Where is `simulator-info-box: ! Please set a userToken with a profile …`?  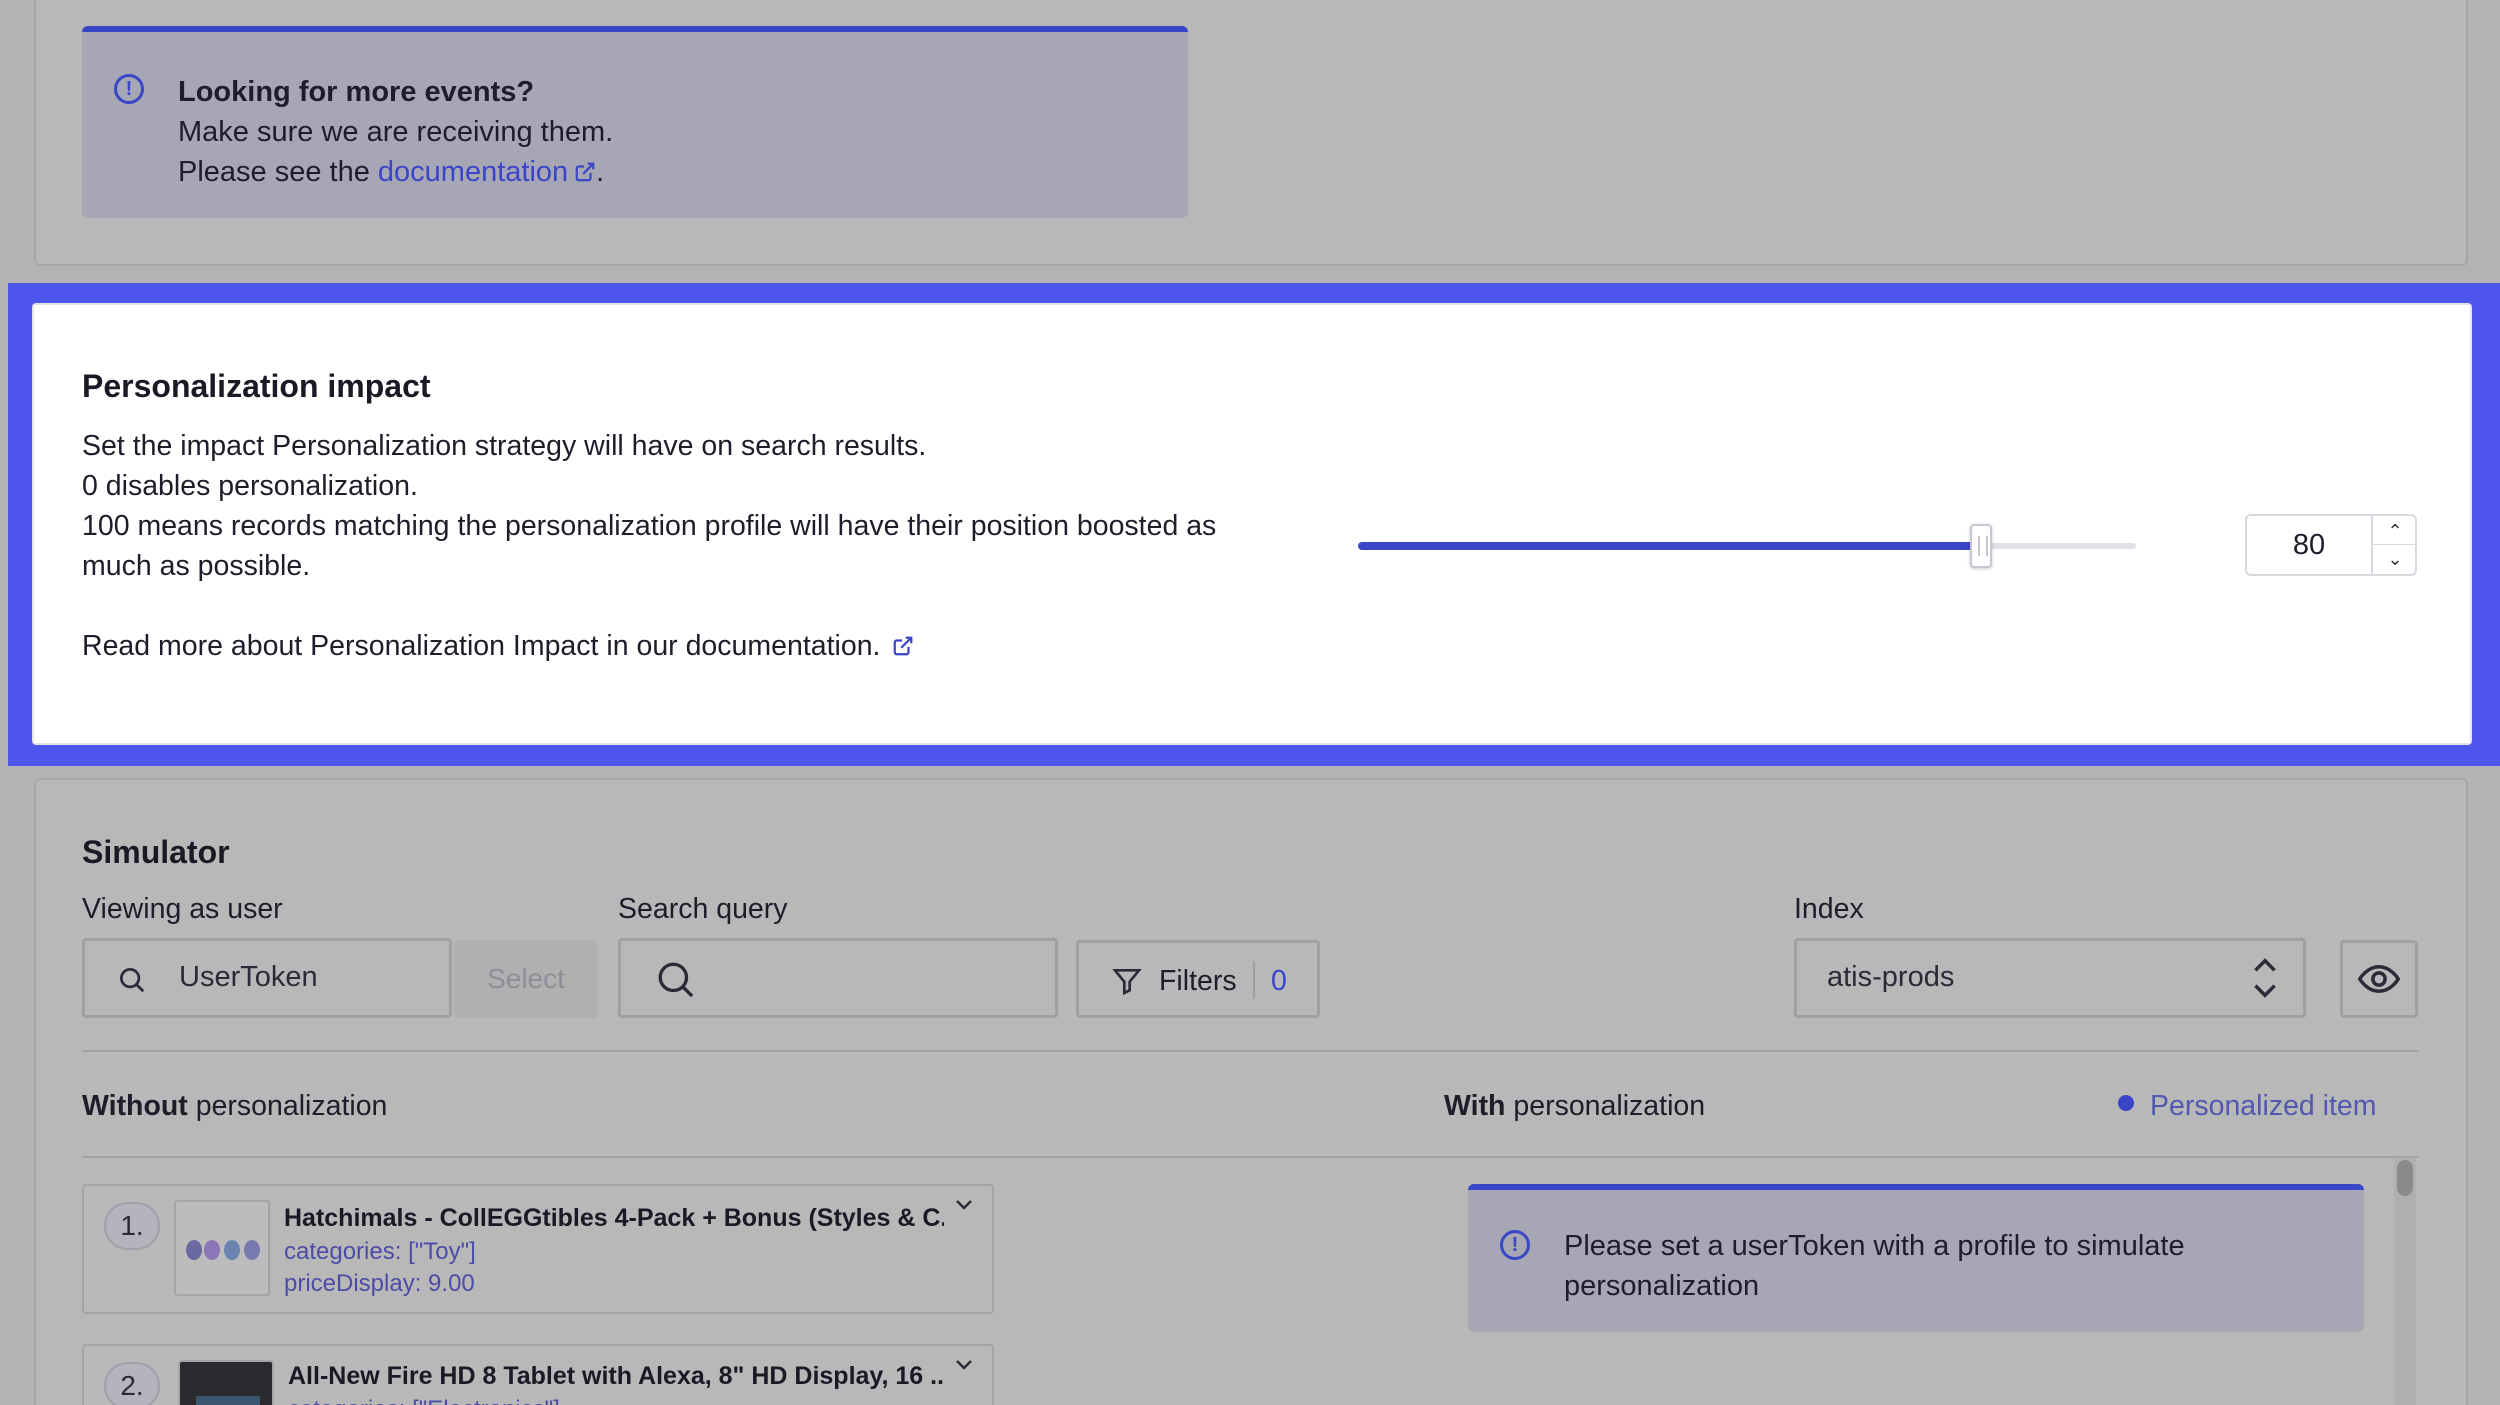 simulator-info-box: ! Please set a userToken with a profile … is located at coordinates (1916, 1258).